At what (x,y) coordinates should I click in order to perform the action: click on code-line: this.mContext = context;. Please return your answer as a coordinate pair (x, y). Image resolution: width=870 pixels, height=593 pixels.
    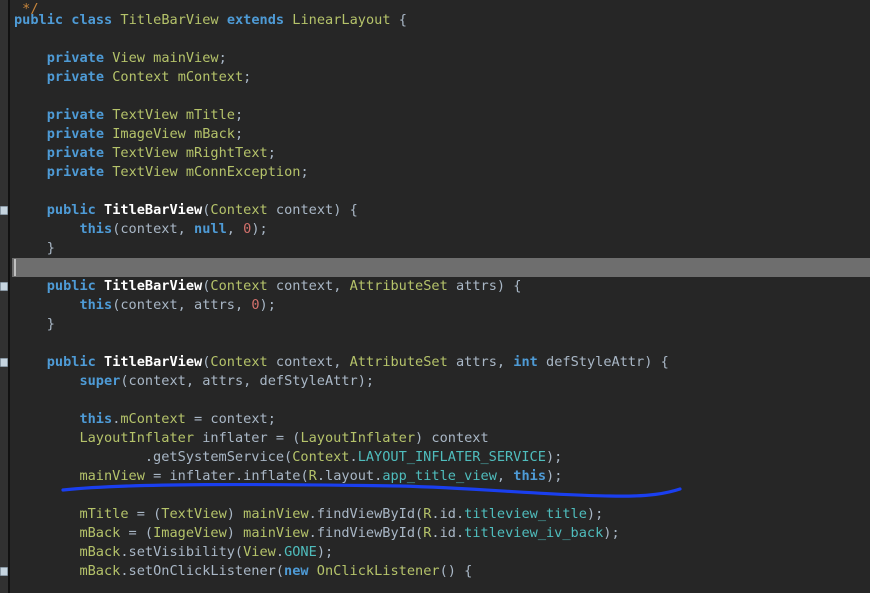
    Looking at the image, I should click on (435, 419).